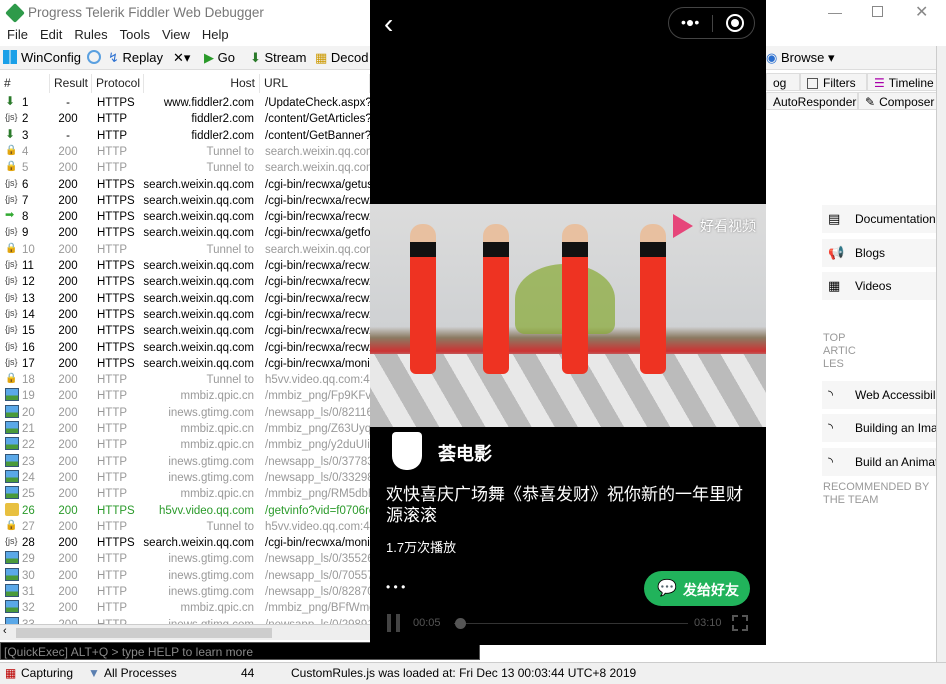  What do you see at coordinates (317, 477) in the screenshot?
I see `cell-url: /newsapp_ls/0/332987` at bounding box center [317, 477].